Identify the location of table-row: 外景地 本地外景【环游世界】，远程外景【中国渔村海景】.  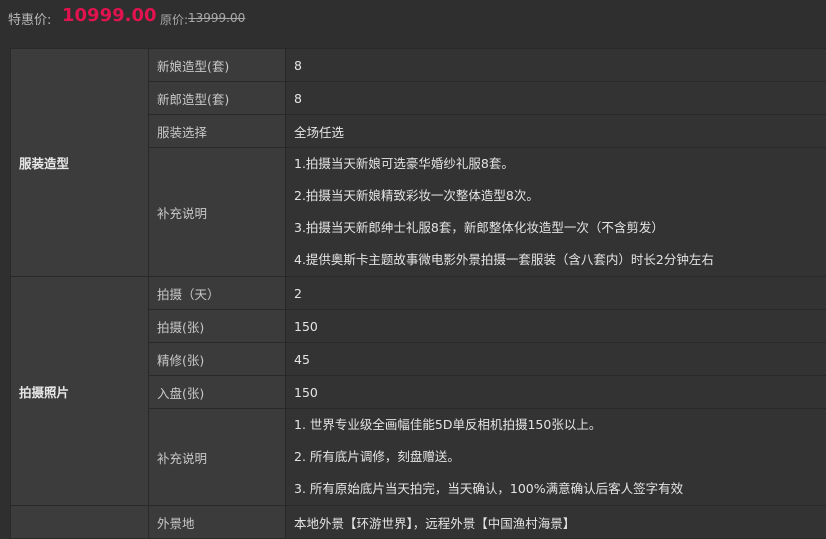
(418, 522).